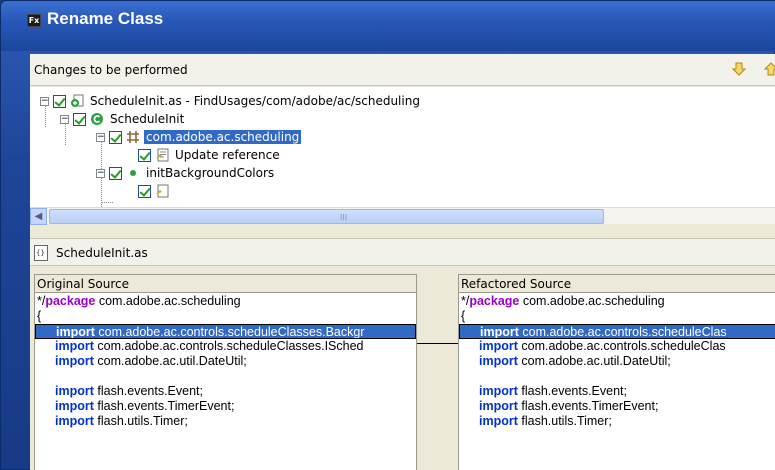  Describe the element at coordinates (133, 173) in the screenshot. I see `method-icon` at that location.